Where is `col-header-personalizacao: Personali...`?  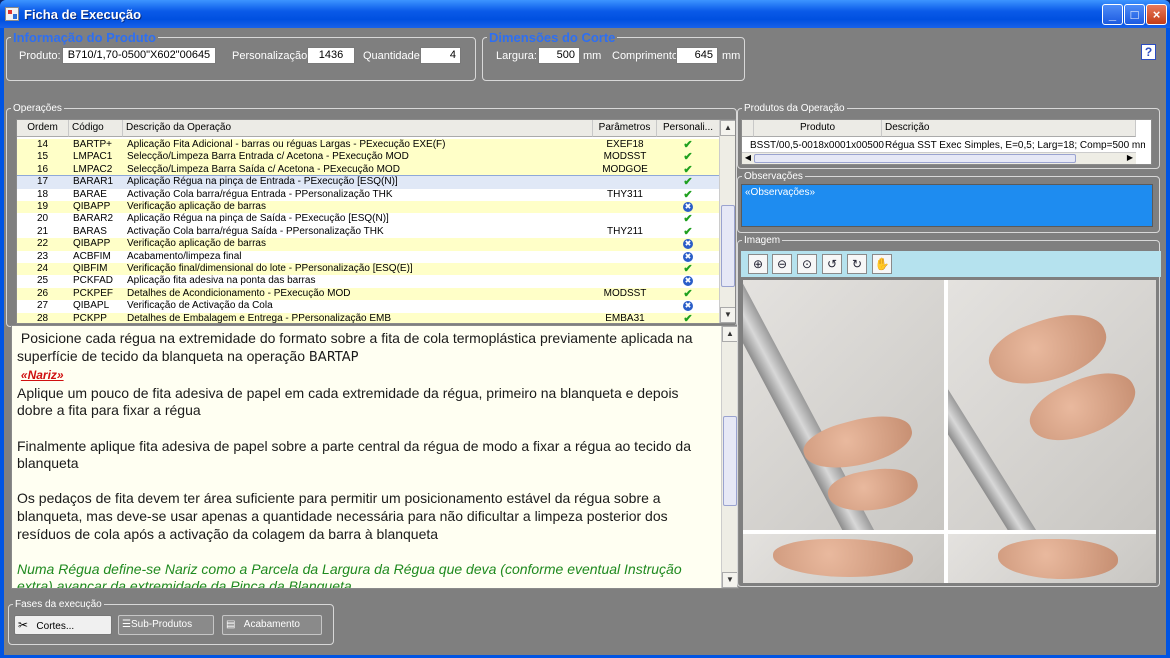
col-header-personalizacao: Personali... is located at coordinates (688, 128).